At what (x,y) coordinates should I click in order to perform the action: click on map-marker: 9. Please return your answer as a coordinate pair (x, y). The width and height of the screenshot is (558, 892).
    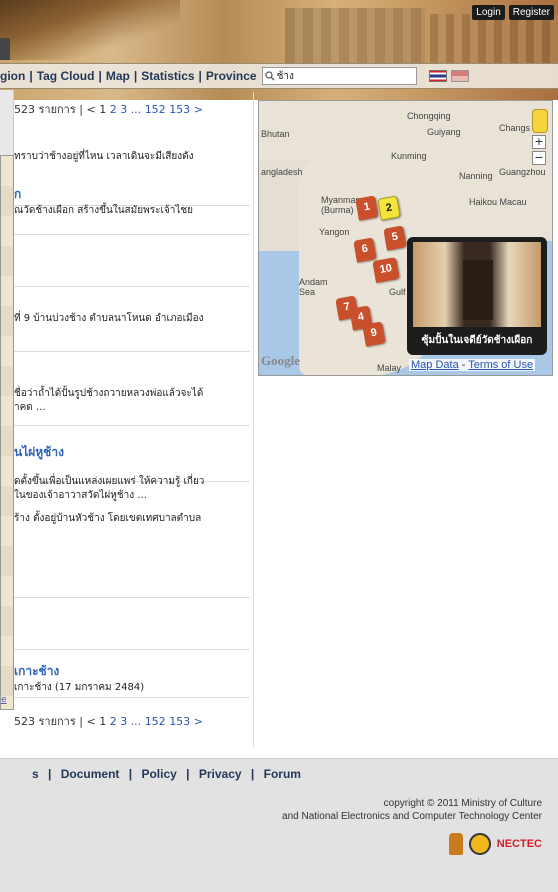
    Looking at the image, I should click on (374, 334).